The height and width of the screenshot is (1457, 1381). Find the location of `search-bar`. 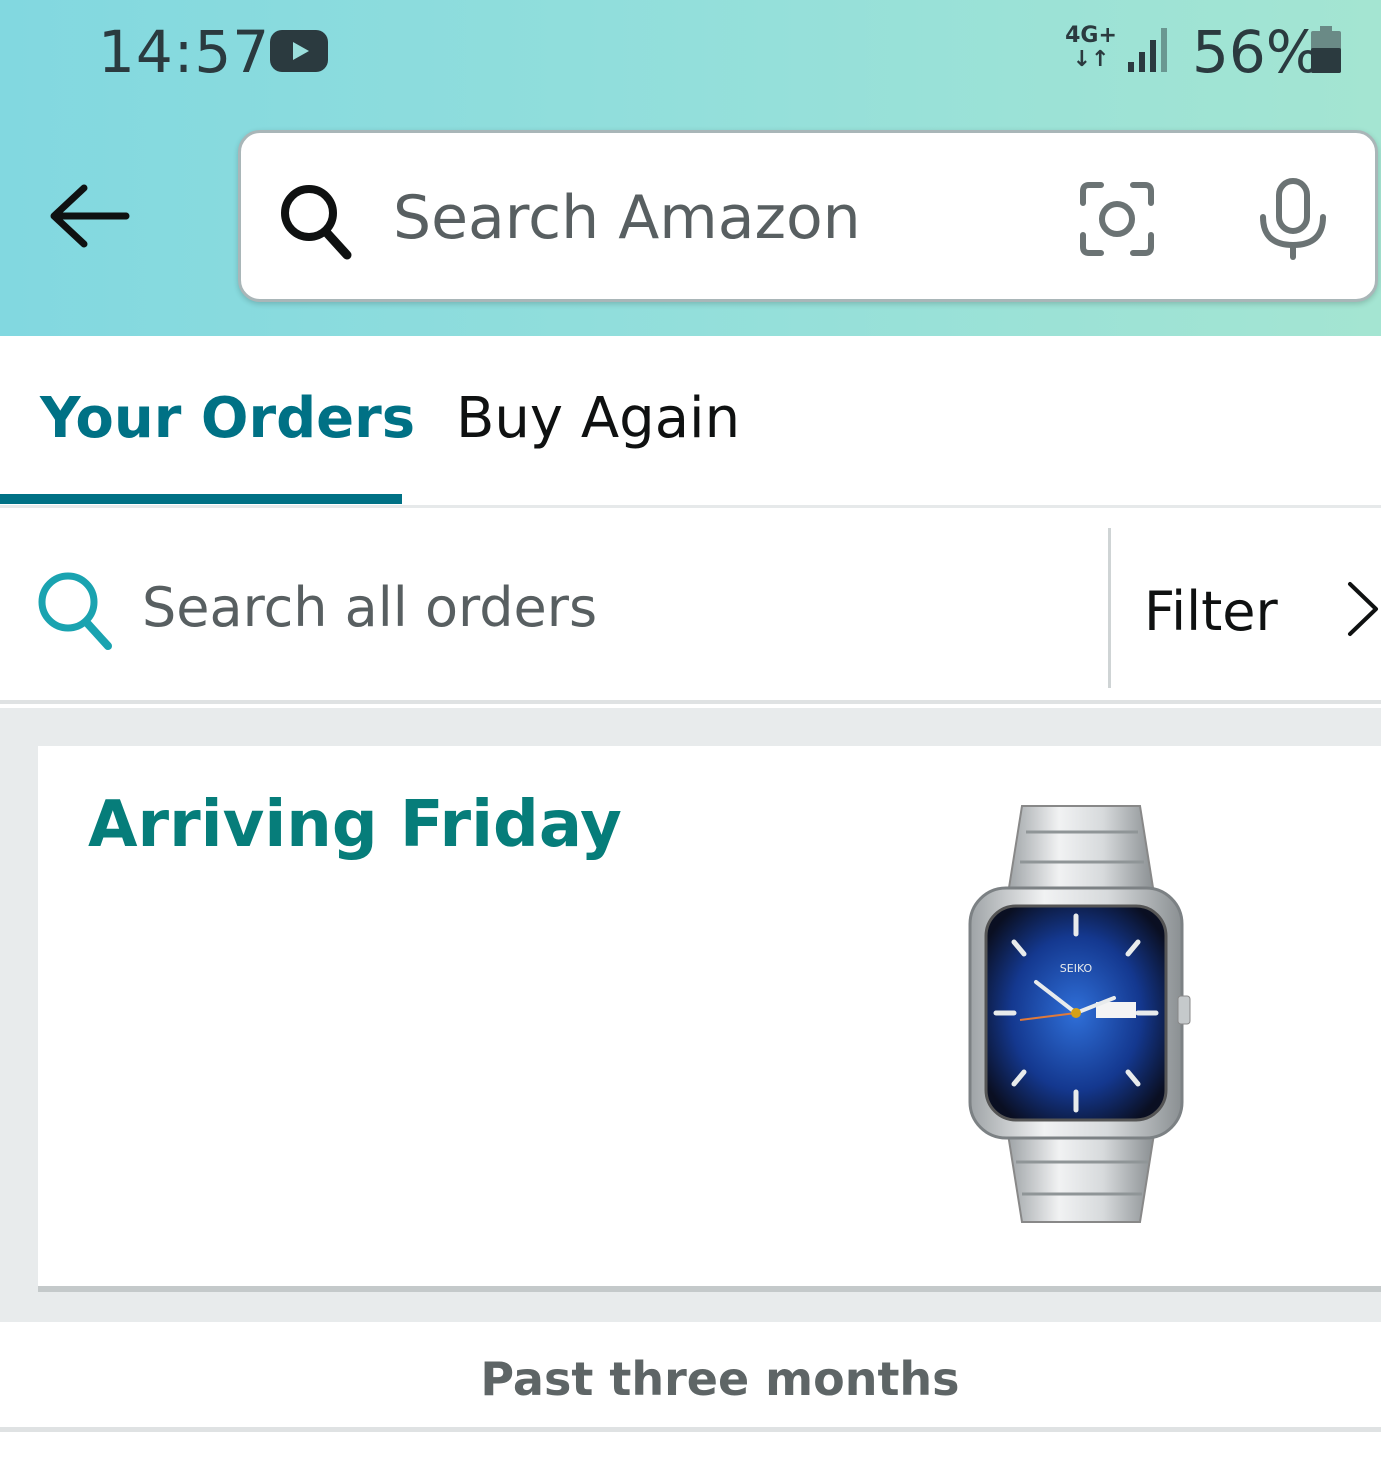

search-bar is located at coordinates (808, 216).